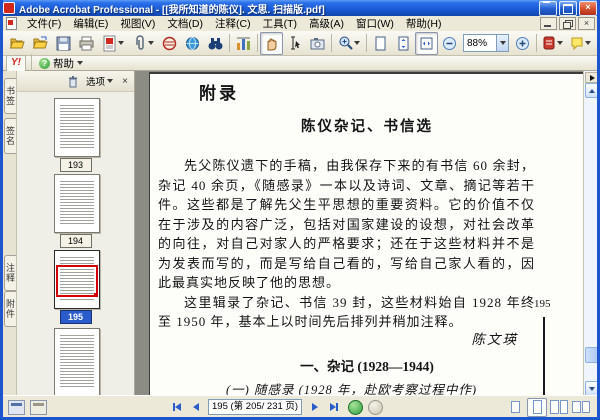  Describe the element at coordinates (73, 81) in the screenshot. I see `trash-icon` at that location.